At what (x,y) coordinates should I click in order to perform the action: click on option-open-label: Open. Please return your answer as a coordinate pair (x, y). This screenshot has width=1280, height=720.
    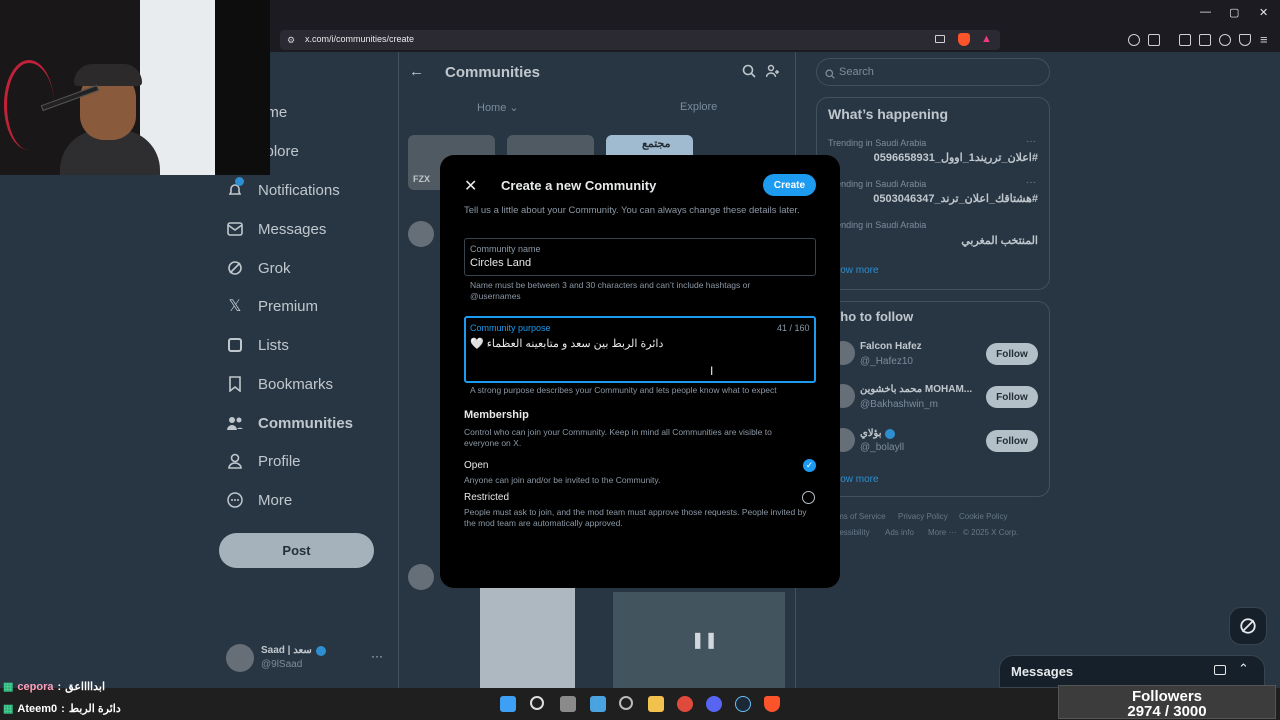
    Looking at the image, I should click on (476, 465).